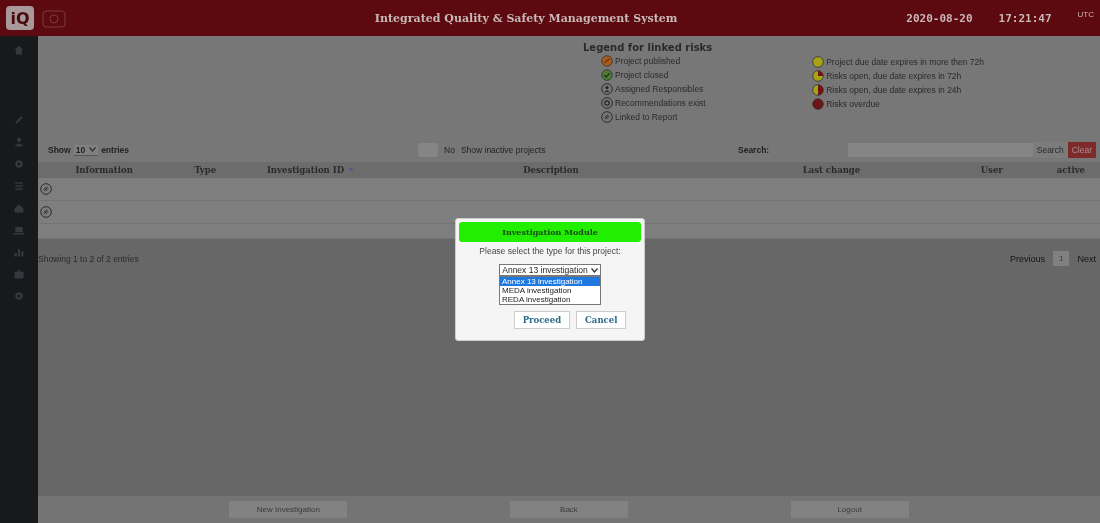 This screenshot has width=1100, height=523. Describe the element at coordinates (550, 290) in the screenshot. I see `dropdown-option: MEDA investigation` at that location.